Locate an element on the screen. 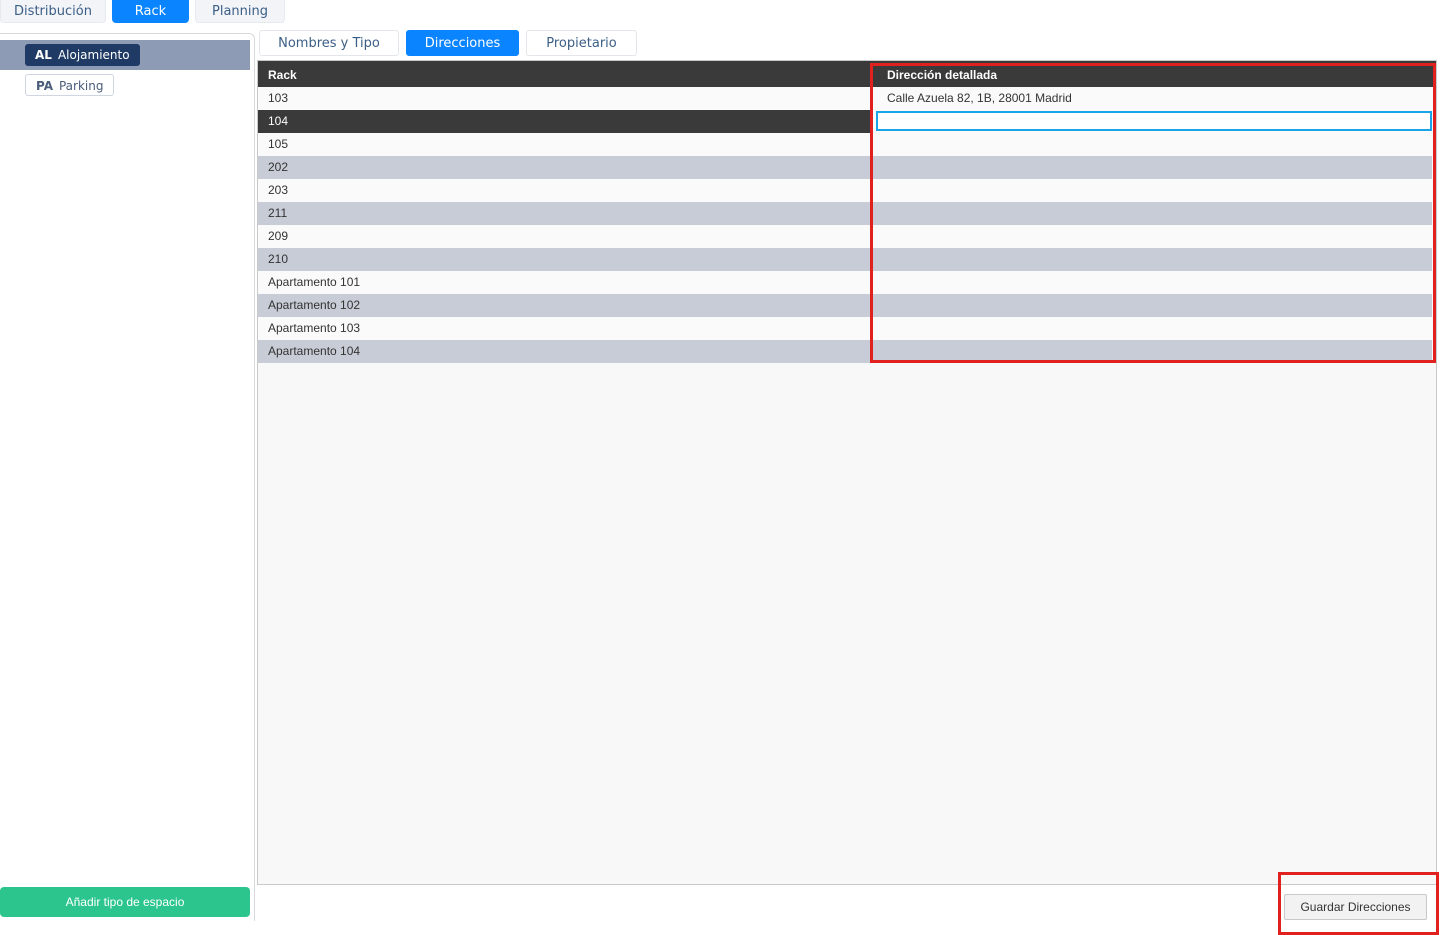  chip-label: Parking is located at coordinates (81, 86).